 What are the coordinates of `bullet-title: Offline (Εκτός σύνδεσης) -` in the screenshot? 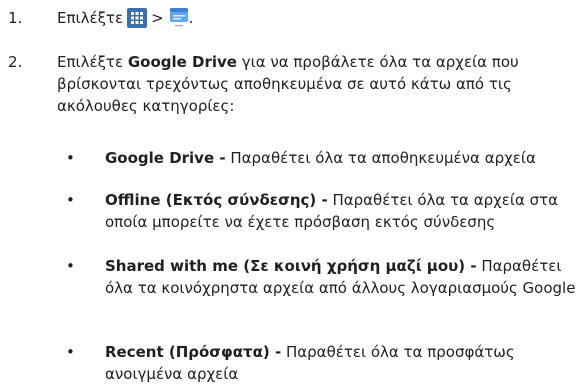 It's located at (216, 200).